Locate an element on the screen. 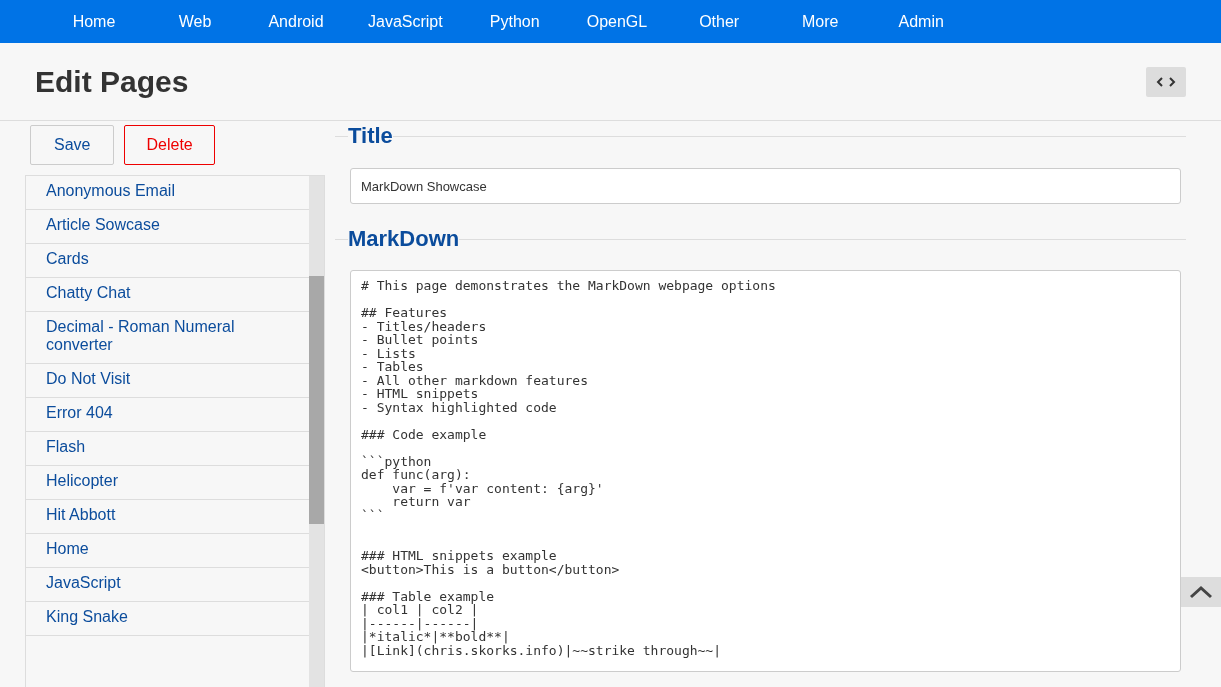 The image size is (1221, 687). nav-link: OpenGL is located at coordinates (617, 21).